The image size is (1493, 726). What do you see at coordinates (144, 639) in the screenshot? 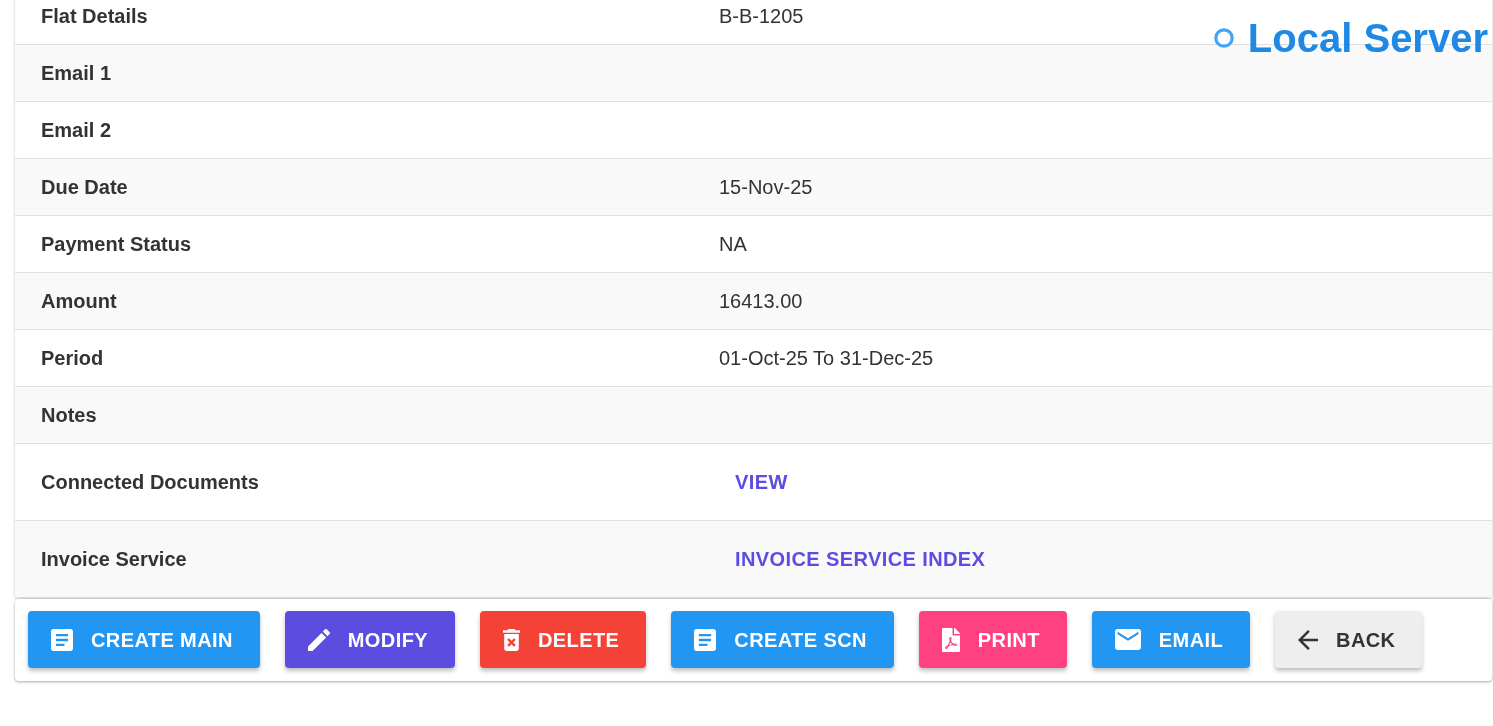
I see `create-button: CREATE MAIN` at bounding box center [144, 639].